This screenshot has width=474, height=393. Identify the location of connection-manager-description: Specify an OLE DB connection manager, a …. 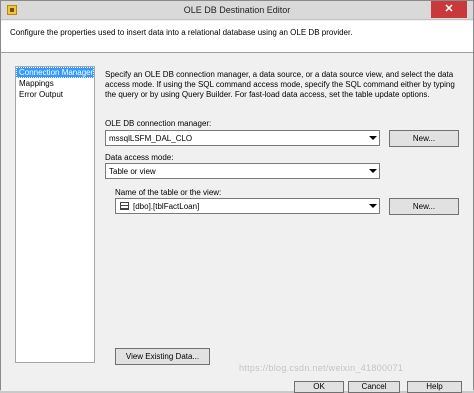
(280, 84).